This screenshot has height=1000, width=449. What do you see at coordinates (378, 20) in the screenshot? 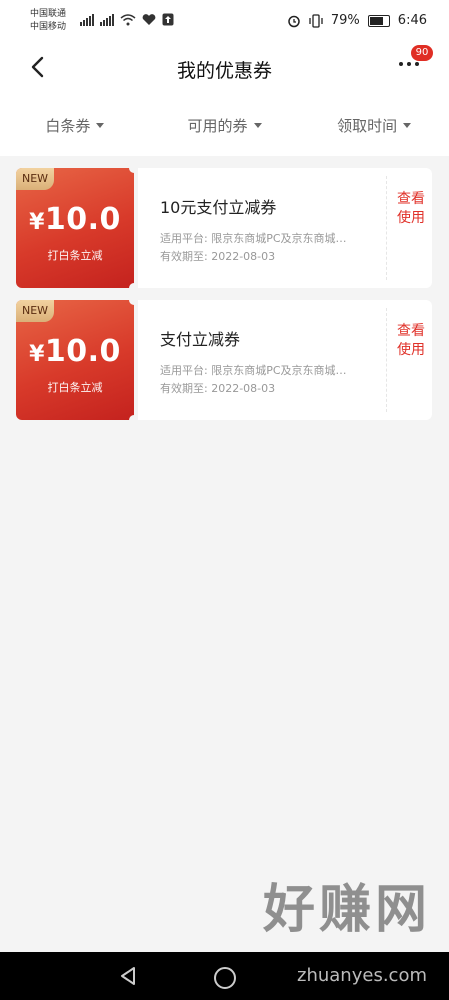
I see `battery-icon` at bounding box center [378, 20].